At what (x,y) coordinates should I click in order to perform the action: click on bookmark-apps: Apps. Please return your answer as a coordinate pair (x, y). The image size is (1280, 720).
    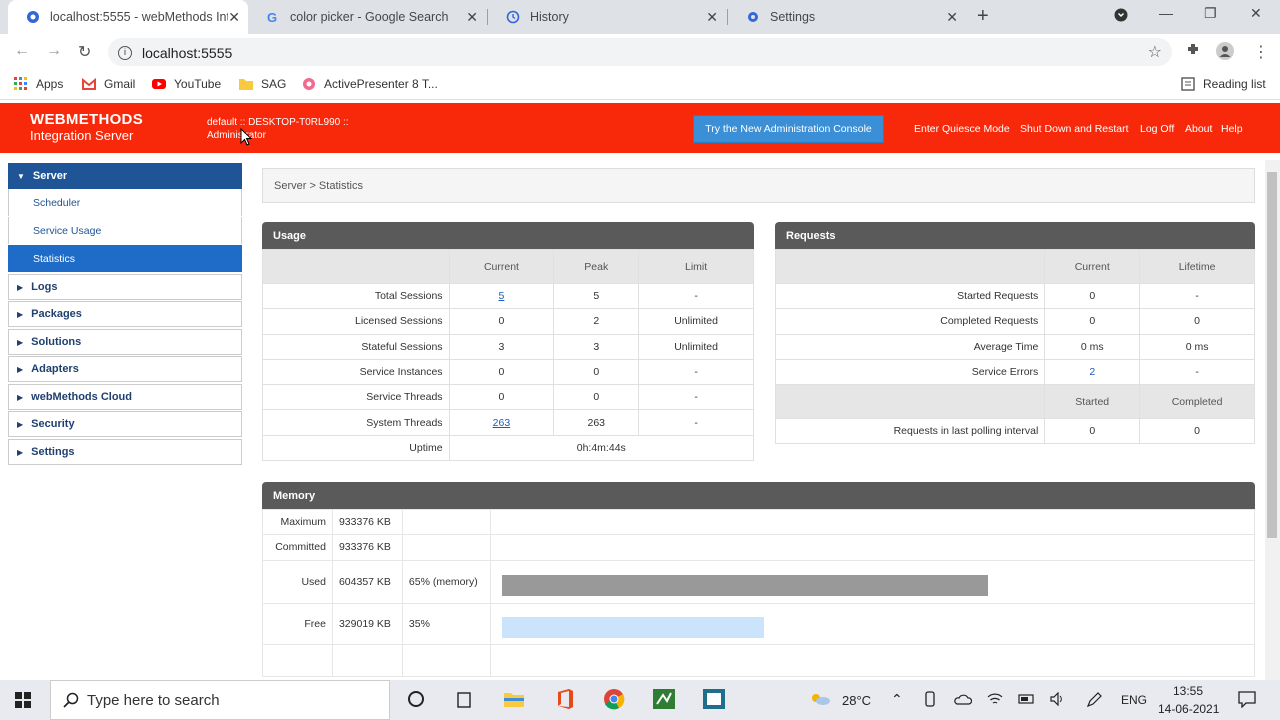
    Looking at the image, I should click on (38, 84).